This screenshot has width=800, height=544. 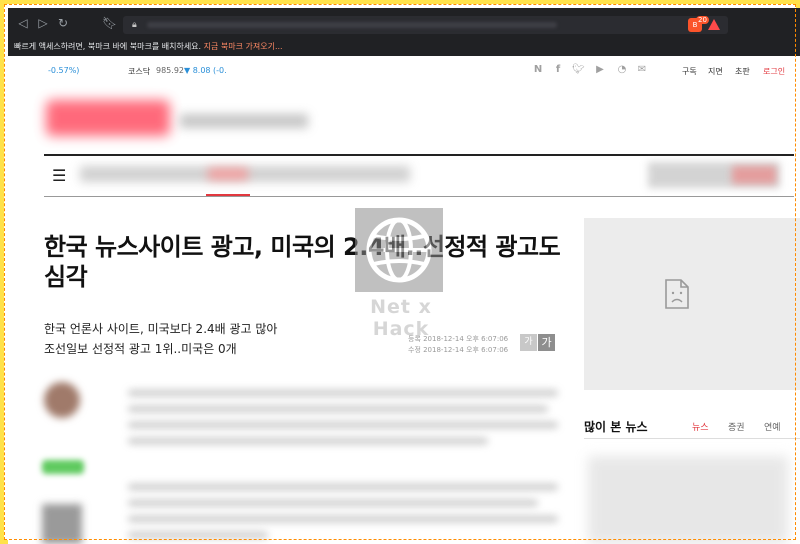 I want to click on bookmark-prompt: 빠르게 액세스하려면, 북마크 바에 북마크를 배치하세요., so click(x=108, y=46).